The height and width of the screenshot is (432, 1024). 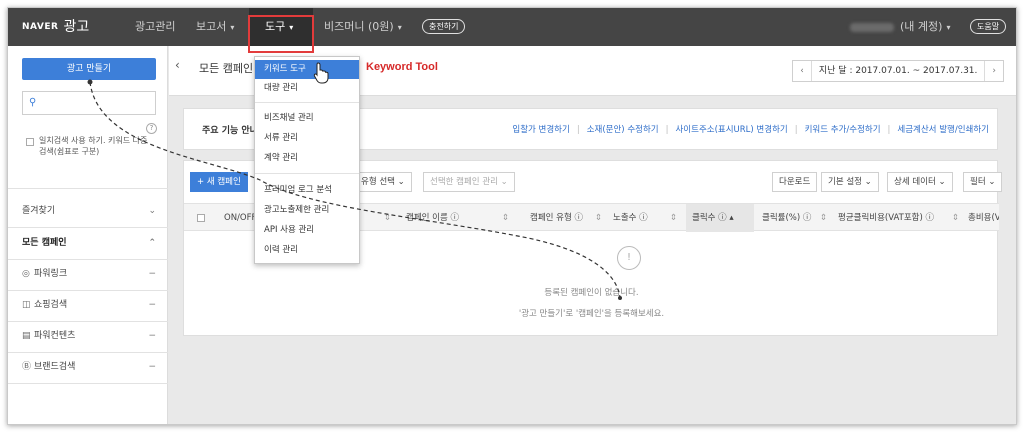 What do you see at coordinates (226, 68) in the screenshot?
I see `page-title: 모든 캠페인` at bounding box center [226, 68].